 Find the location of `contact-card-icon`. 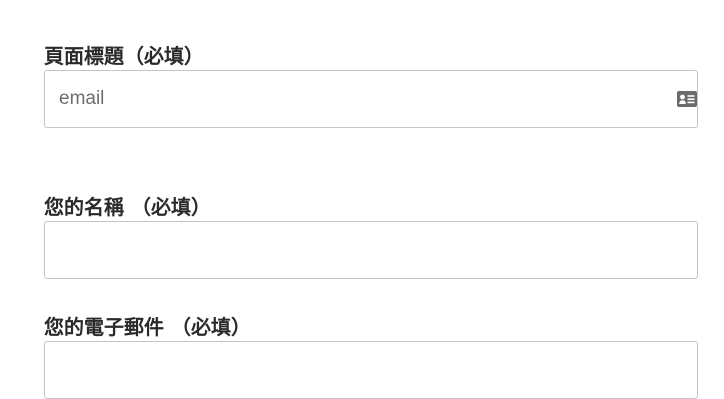

contact-card-icon is located at coordinates (687, 99).